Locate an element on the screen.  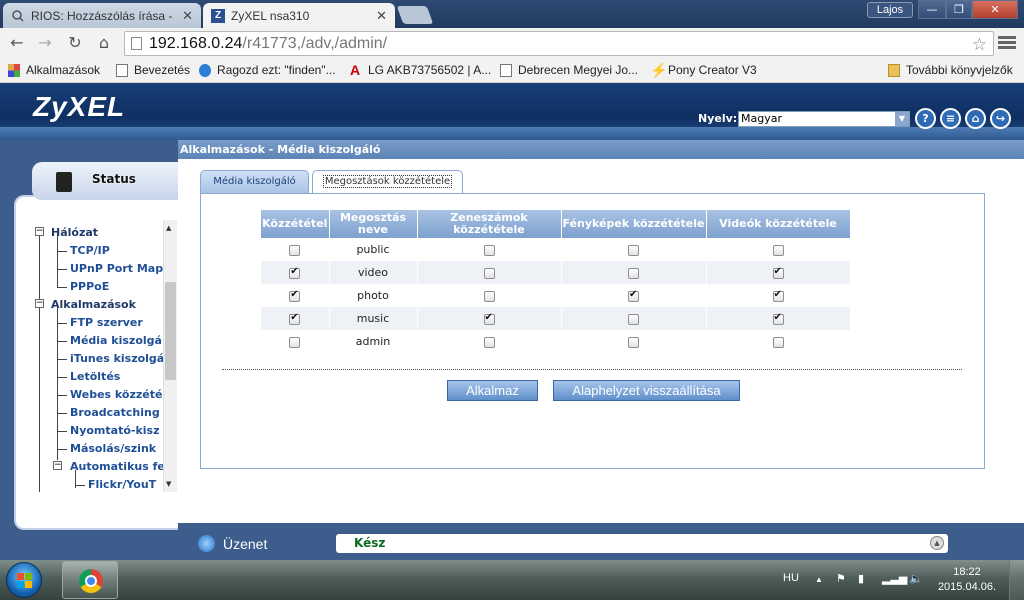
tab-share-publishing: Megosztások közzététele is located at coordinates (387, 182).